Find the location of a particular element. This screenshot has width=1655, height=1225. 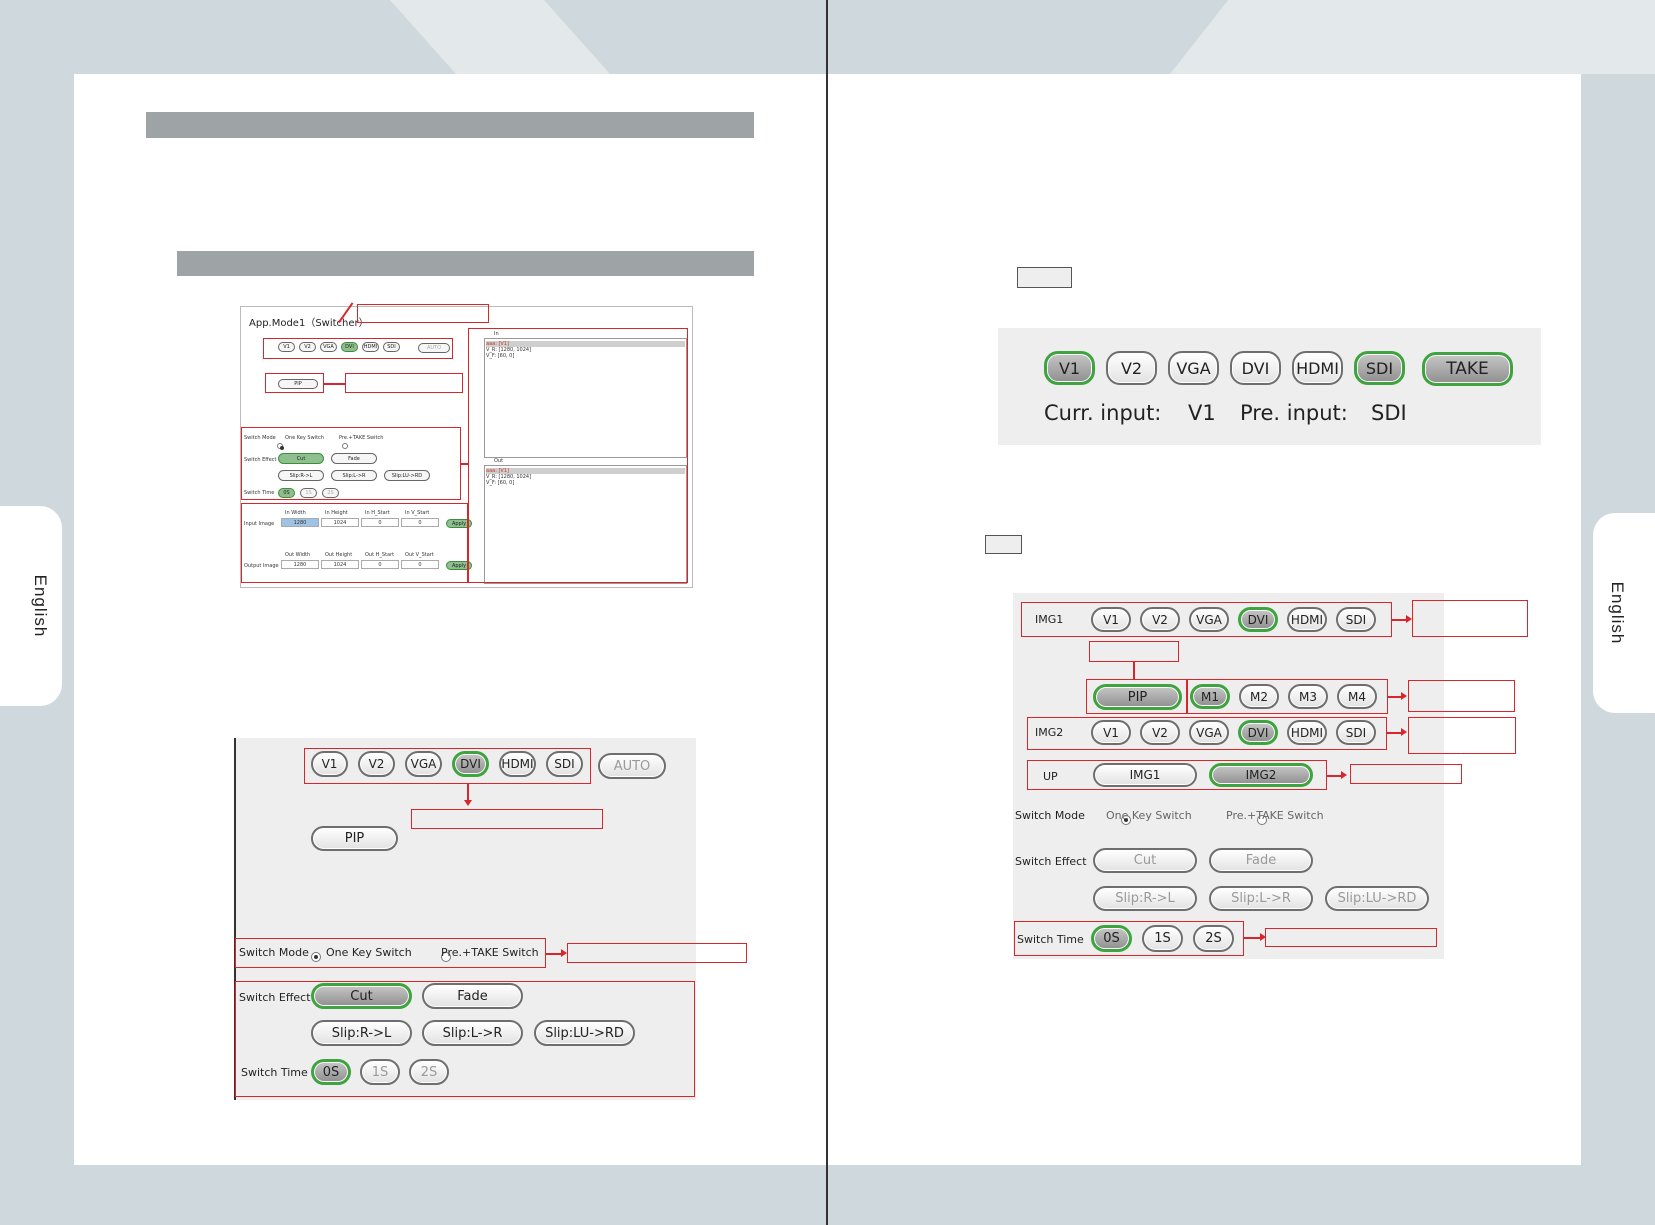

pip-slip-r-l-button: Slip:R->L is located at coordinates (1145, 898).